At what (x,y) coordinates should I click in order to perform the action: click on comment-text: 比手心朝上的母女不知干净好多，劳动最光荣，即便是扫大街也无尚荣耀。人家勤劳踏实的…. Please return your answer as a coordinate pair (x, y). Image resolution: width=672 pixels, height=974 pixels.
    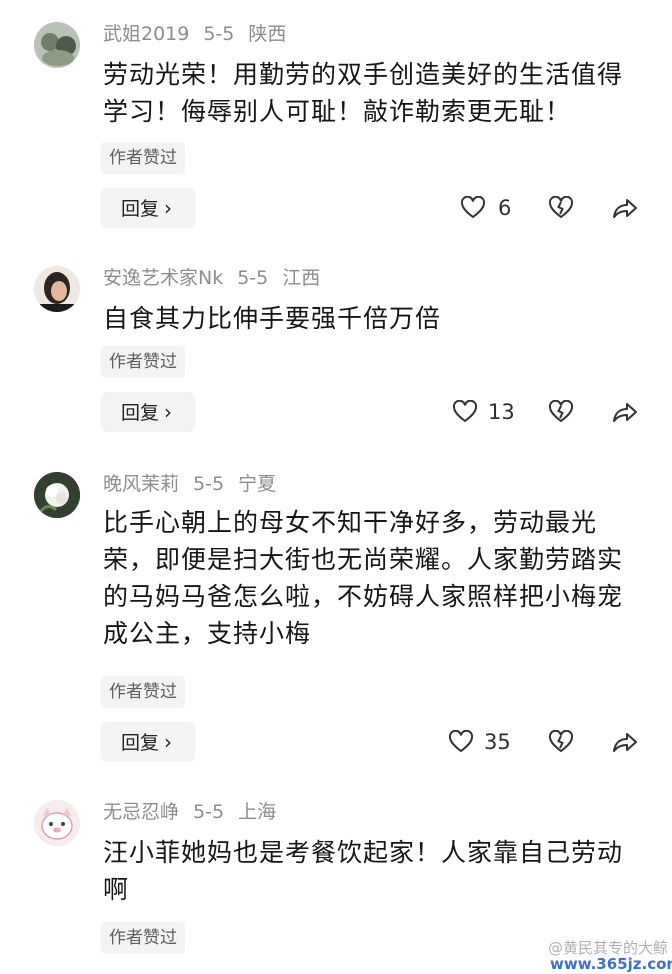
    Looking at the image, I should click on (363, 578).